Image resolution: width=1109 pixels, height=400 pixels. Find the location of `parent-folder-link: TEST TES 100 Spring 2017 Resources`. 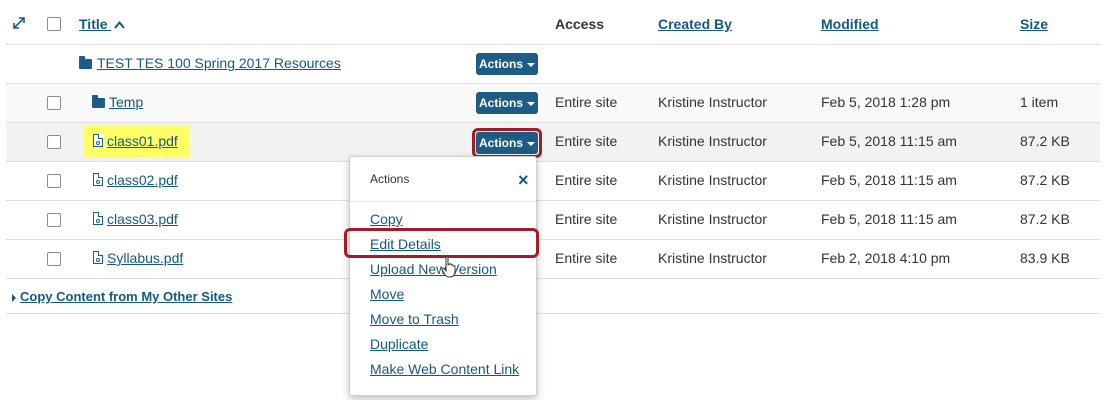

parent-folder-link: TEST TES 100 Spring 2017 Resources is located at coordinates (219, 63).